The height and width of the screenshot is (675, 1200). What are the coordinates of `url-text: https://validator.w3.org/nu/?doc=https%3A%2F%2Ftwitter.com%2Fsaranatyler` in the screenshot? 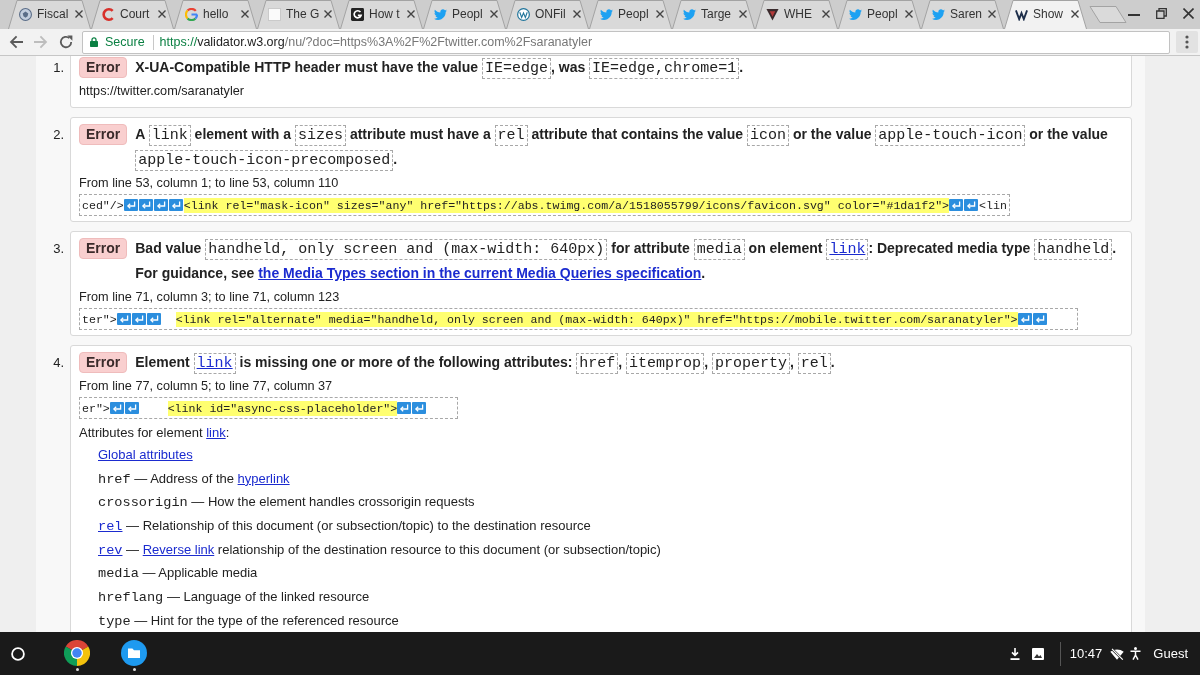 It's located at (376, 42).